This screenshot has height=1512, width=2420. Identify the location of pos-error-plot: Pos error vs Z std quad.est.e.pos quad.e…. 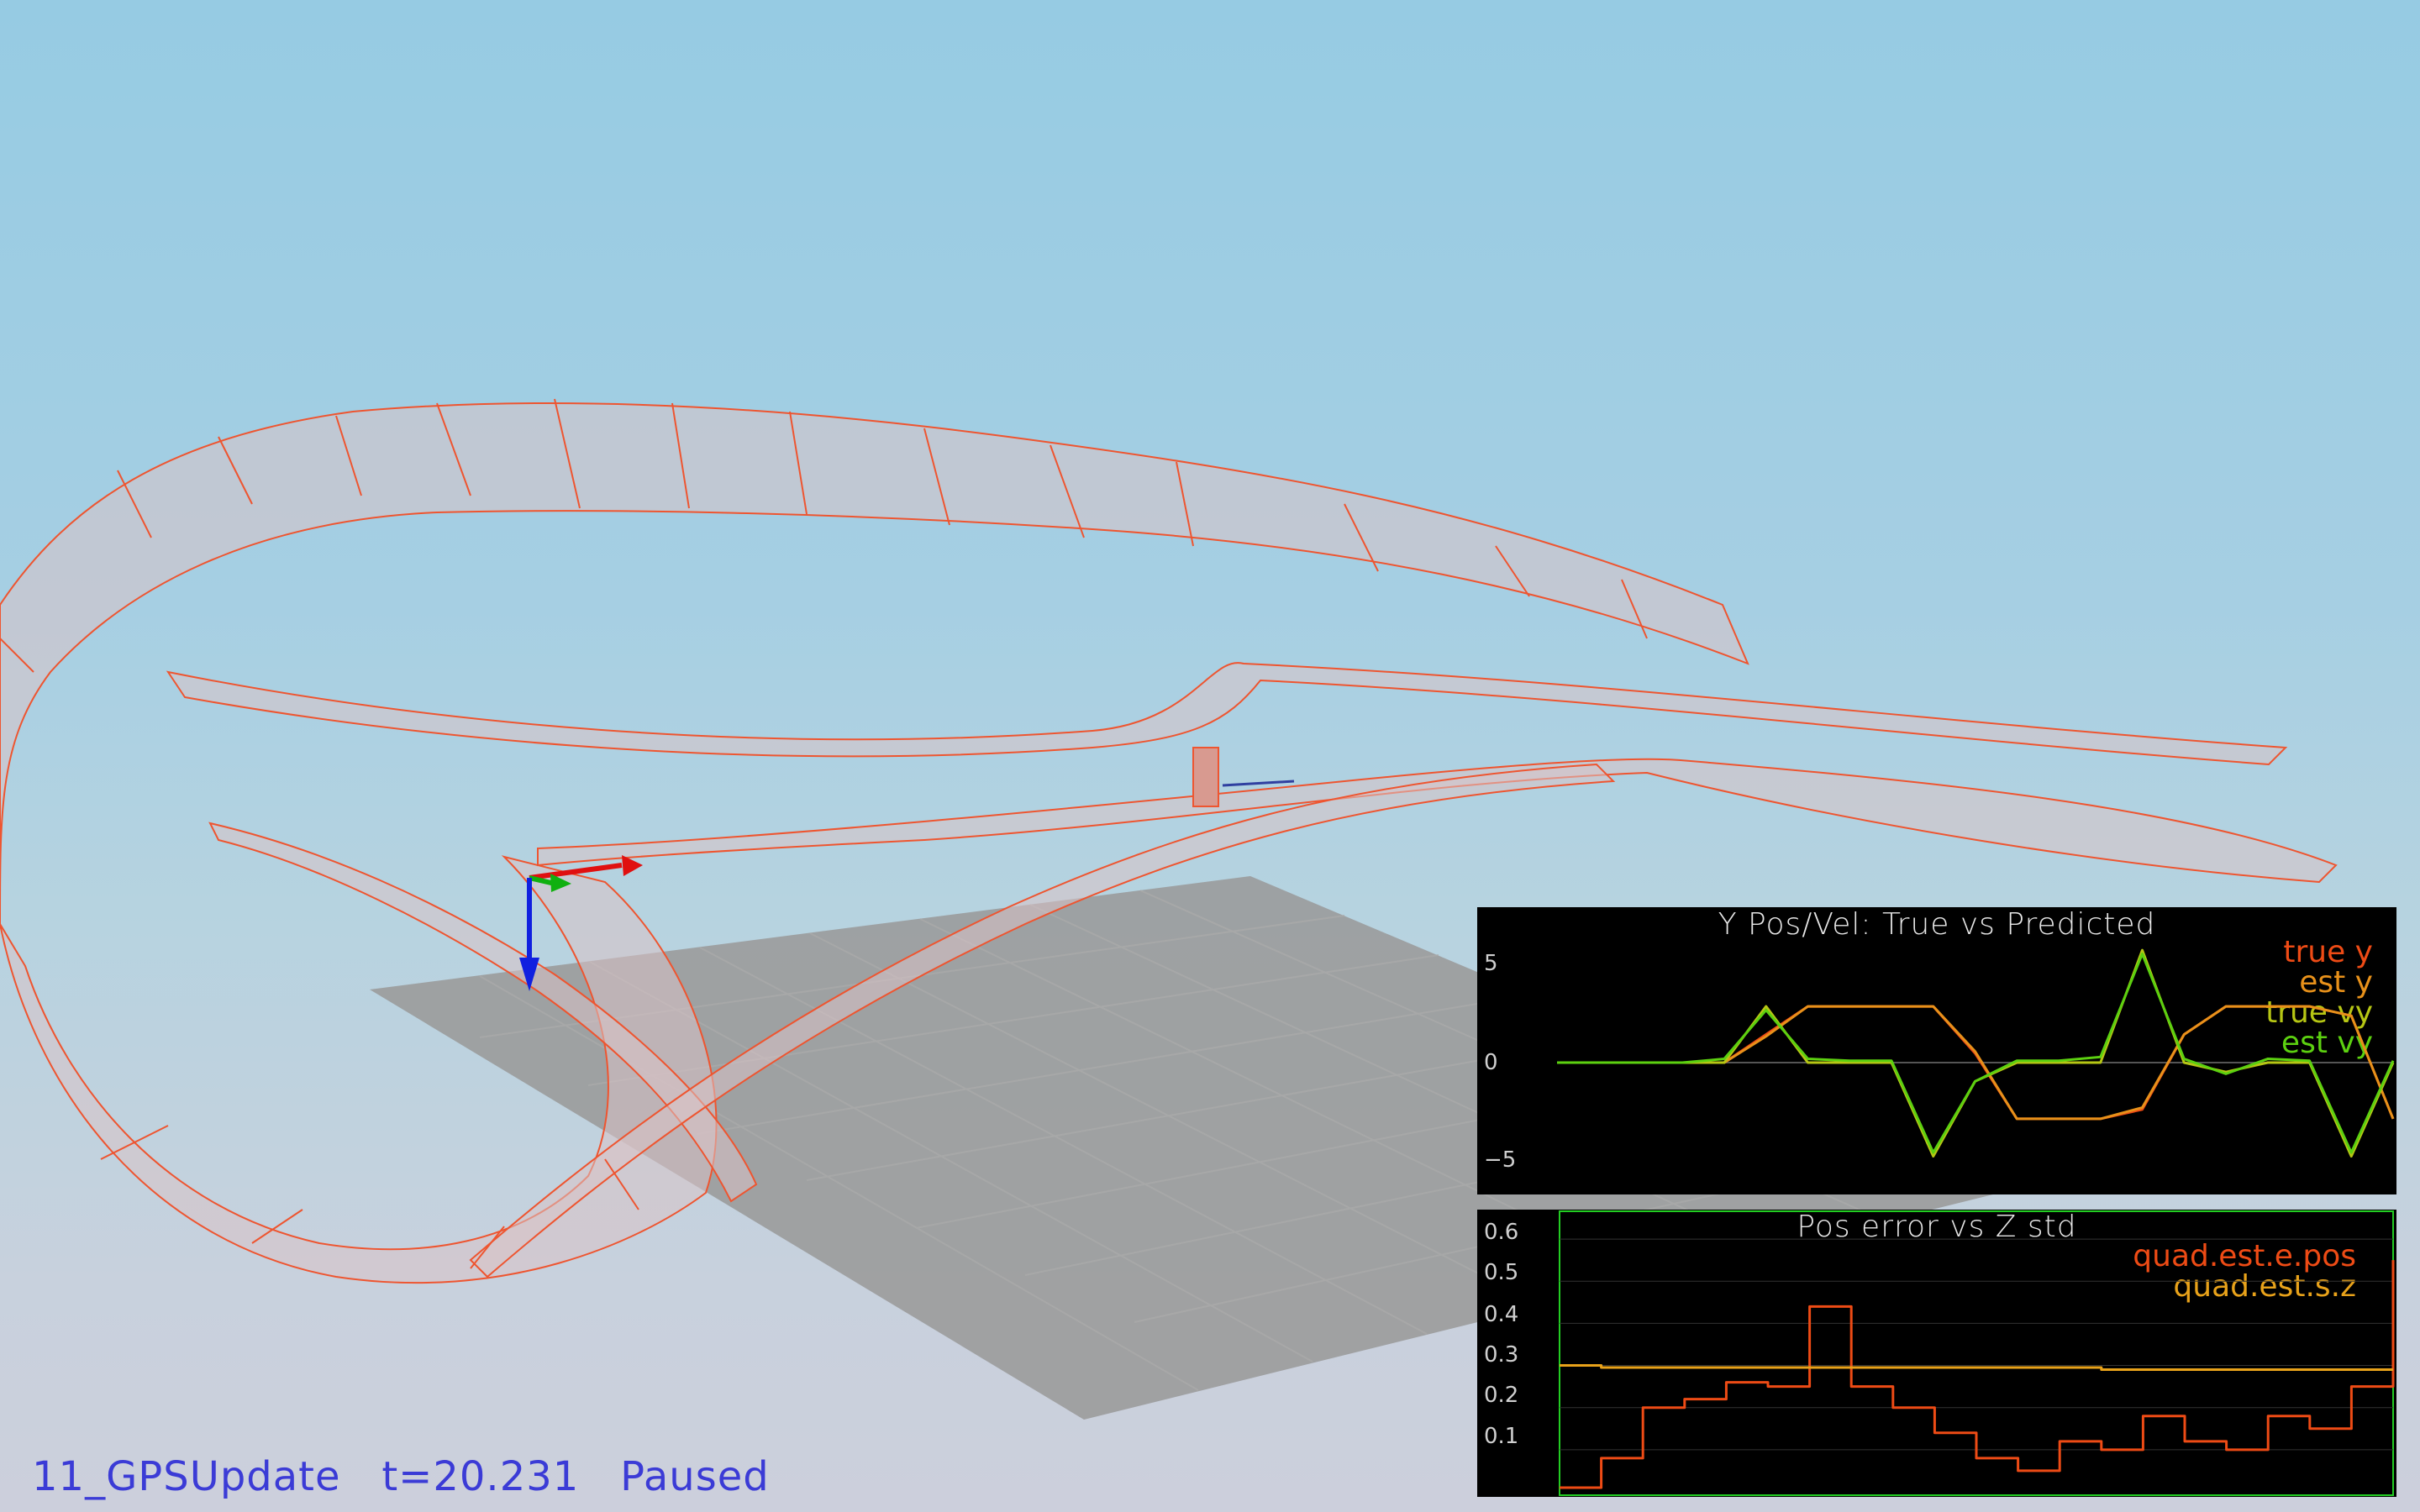
(1936, 1353).